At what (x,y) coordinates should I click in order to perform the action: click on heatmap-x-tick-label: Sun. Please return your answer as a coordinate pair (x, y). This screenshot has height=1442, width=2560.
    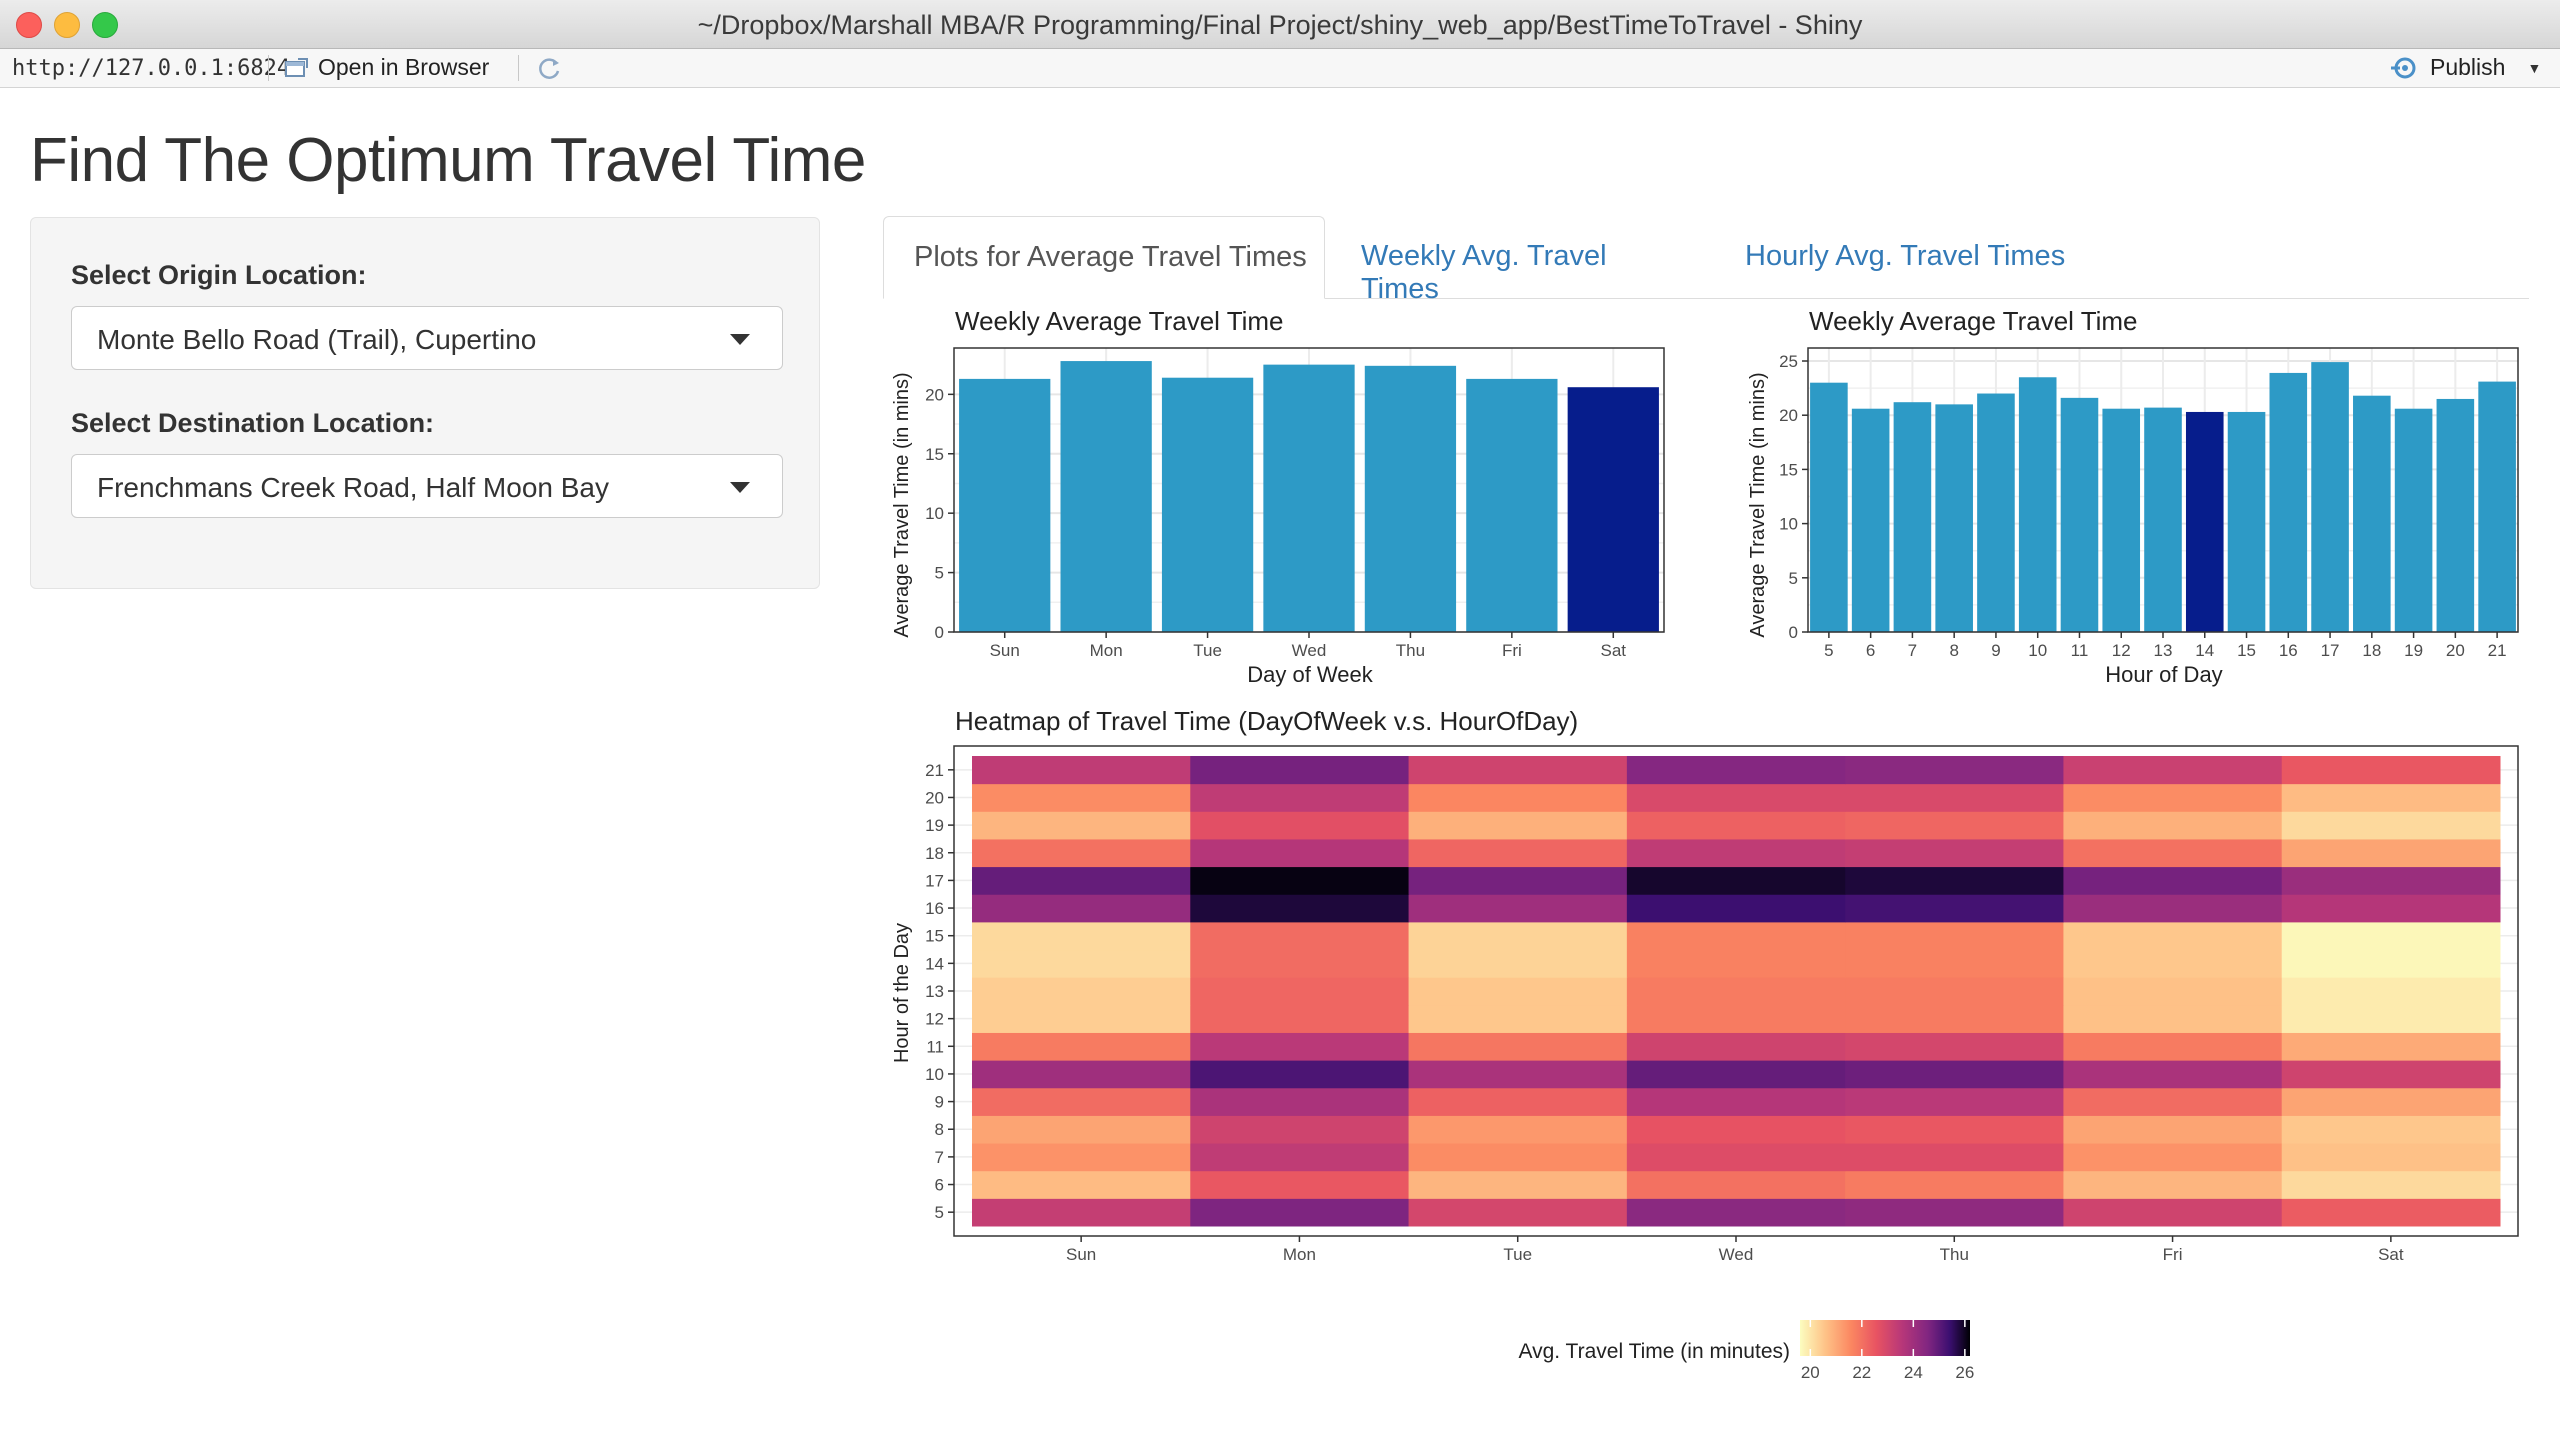
    Looking at the image, I should click on (1081, 1254).